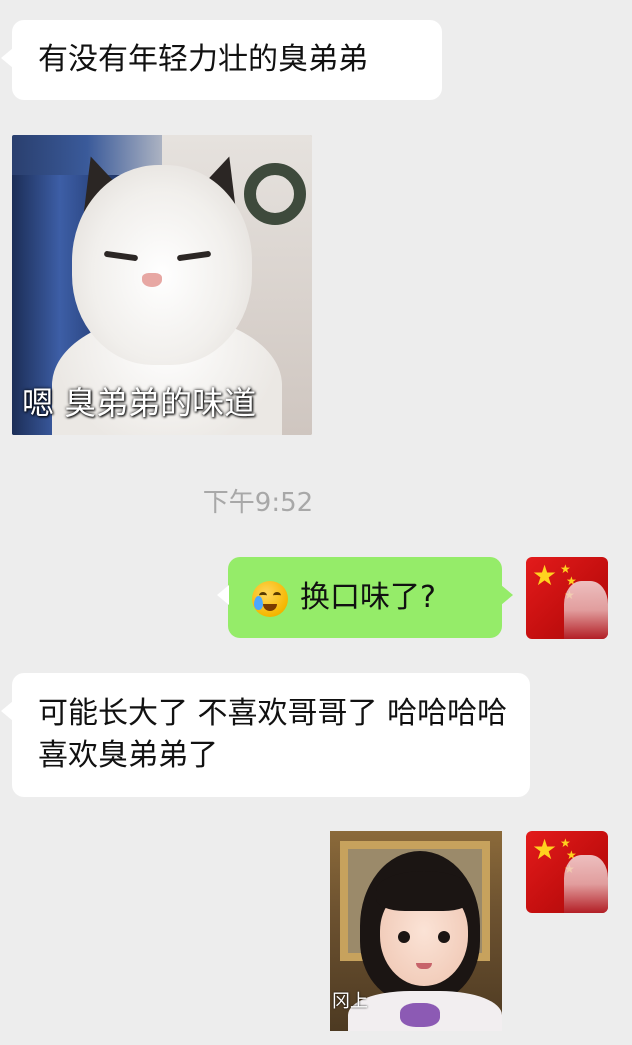 This screenshot has width=632, height=1045. Describe the element at coordinates (350, 1001) in the screenshot. I see `sticker-watermark: 冈上` at that location.